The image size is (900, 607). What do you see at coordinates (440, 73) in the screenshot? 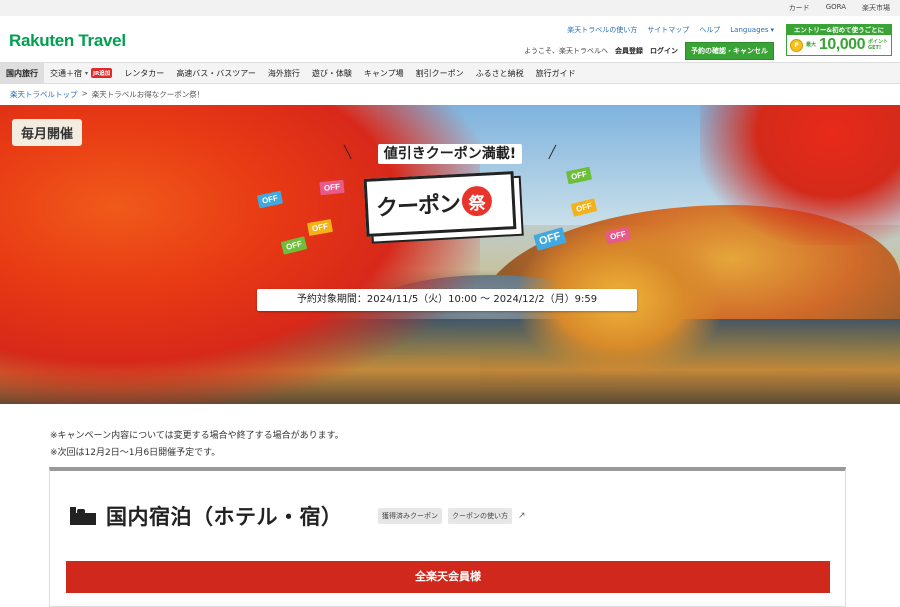
I see `nav-item-coupons: 割引クーポン` at bounding box center [440, 73].